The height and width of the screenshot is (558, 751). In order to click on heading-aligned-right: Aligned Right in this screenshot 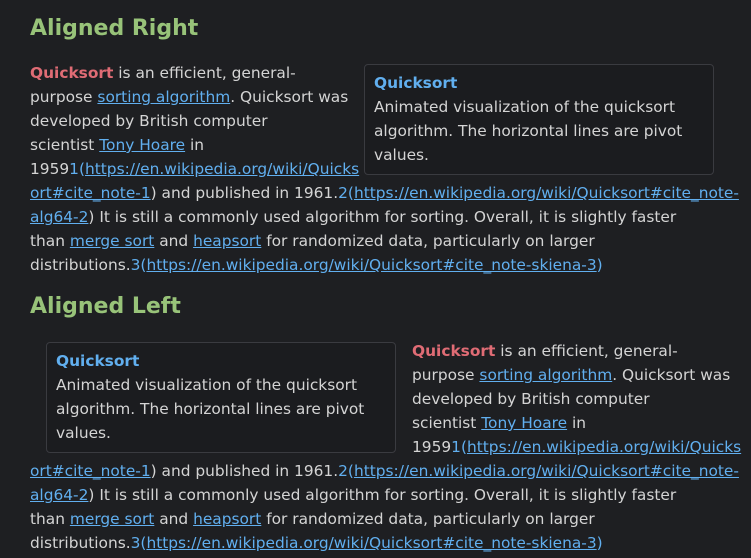, I will do `click(114, 28)`.